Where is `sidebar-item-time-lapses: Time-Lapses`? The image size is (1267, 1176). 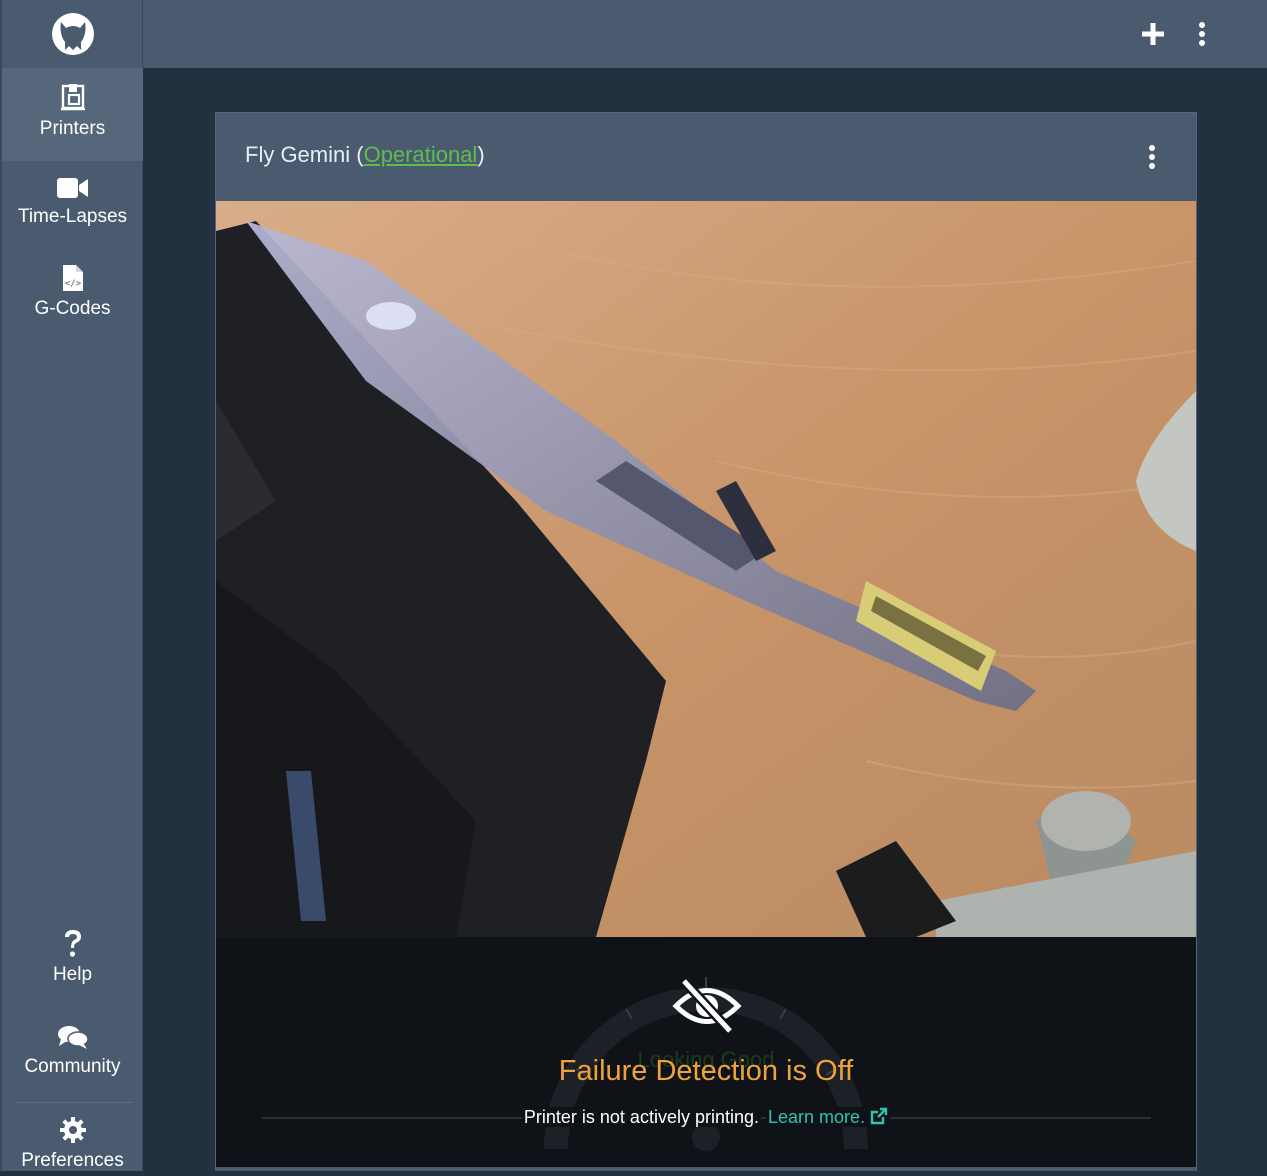 sidebar-item-time-lapses: Time-Lapses is located at coordinates (72, 212).